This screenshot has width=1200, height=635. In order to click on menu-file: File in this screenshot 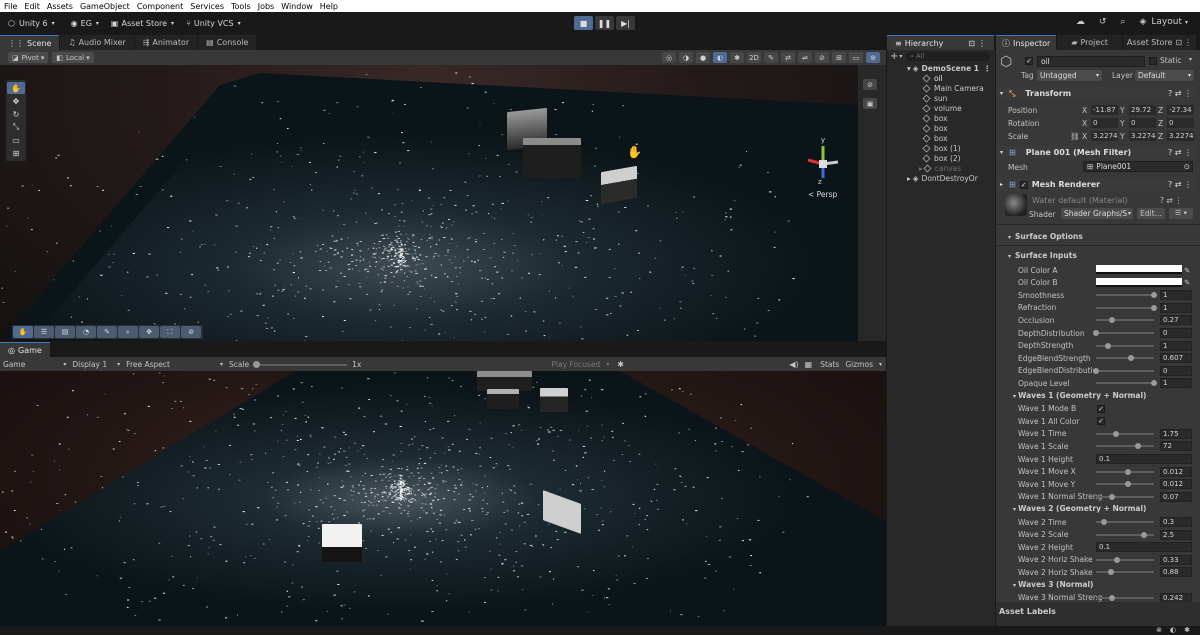, I will do `click(10, 6)`.